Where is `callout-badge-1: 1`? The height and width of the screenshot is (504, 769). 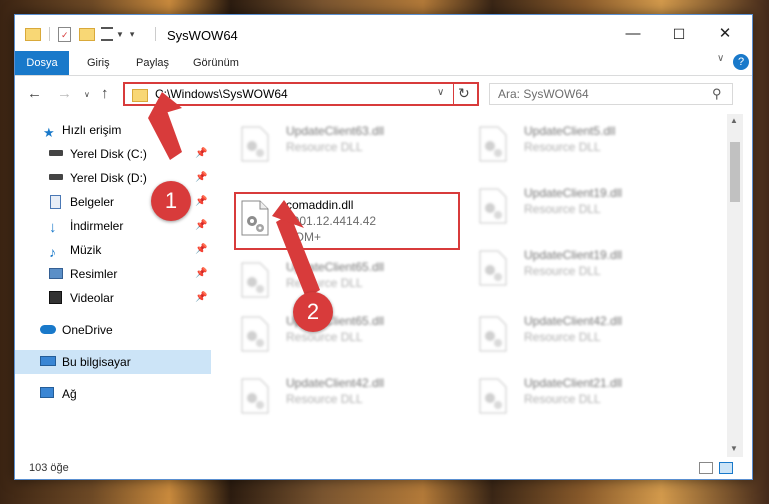 callout-badge-1: 1 is located at coordinates (171, 201).